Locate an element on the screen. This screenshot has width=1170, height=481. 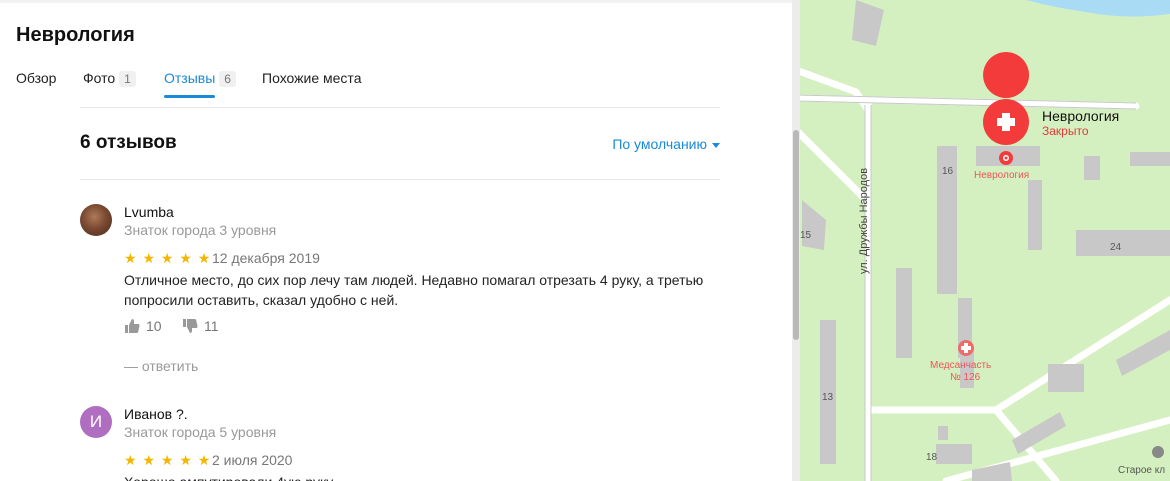
map-street-label: ул. Дружбы Народов is located at coordinates (864, 220).